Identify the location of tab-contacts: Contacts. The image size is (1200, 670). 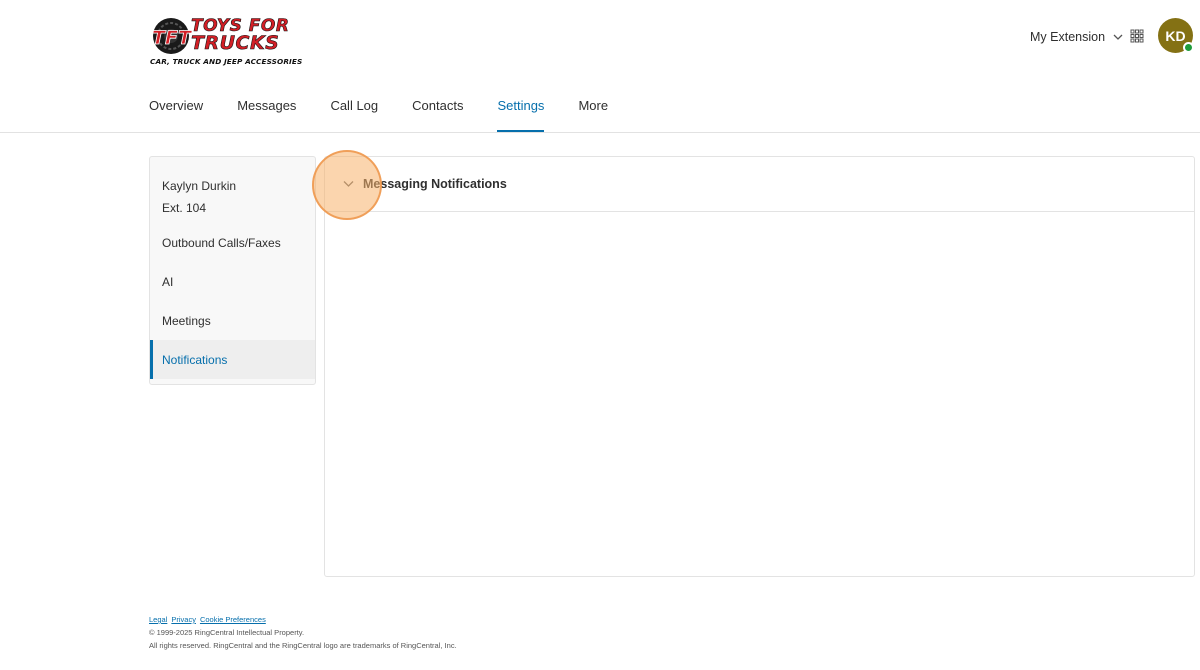
(437, 114).